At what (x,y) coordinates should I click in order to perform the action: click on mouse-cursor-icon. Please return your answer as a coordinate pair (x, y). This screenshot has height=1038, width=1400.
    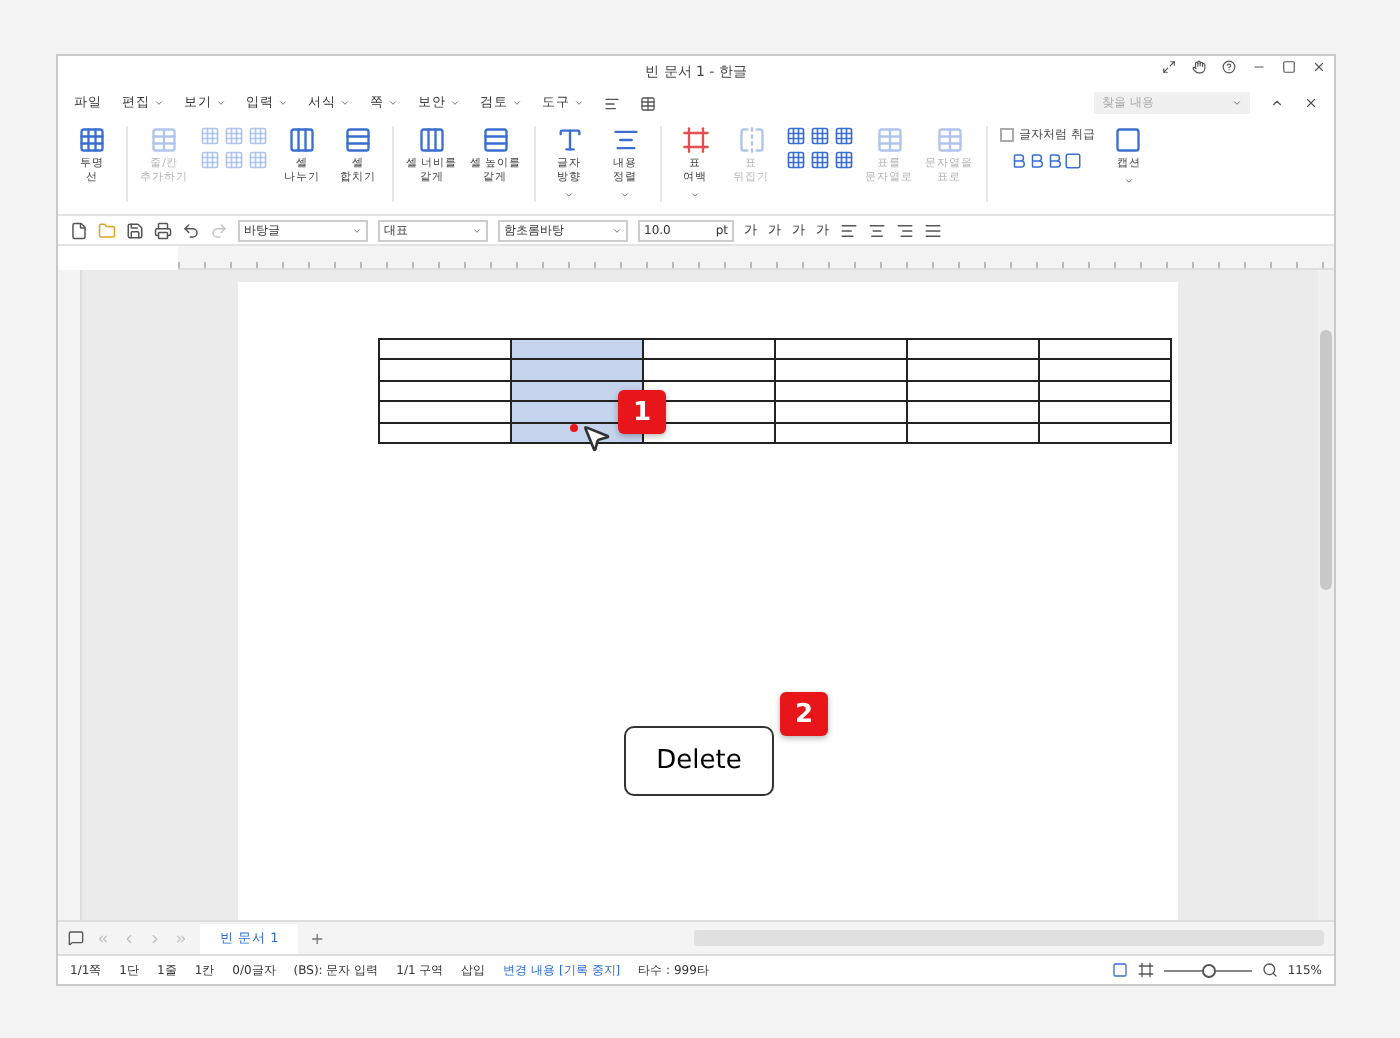
    Looking at the image, I should click on (596, 438).